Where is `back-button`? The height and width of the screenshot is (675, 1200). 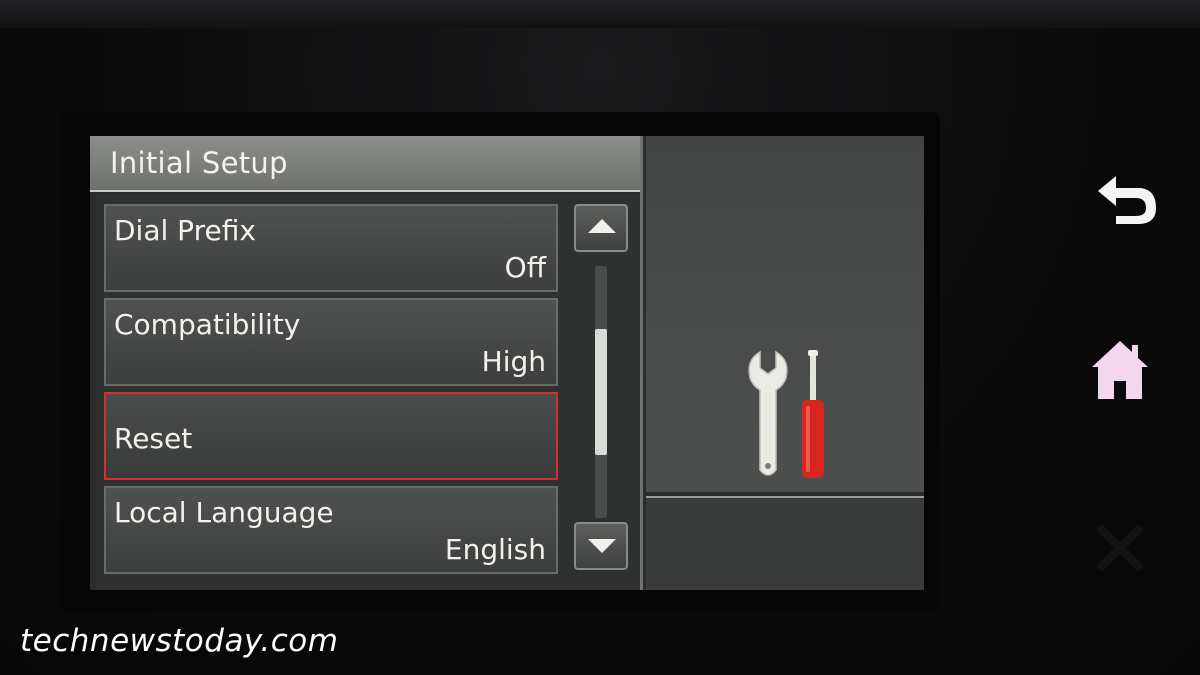 back-button is located at coordinates (1126, 195).